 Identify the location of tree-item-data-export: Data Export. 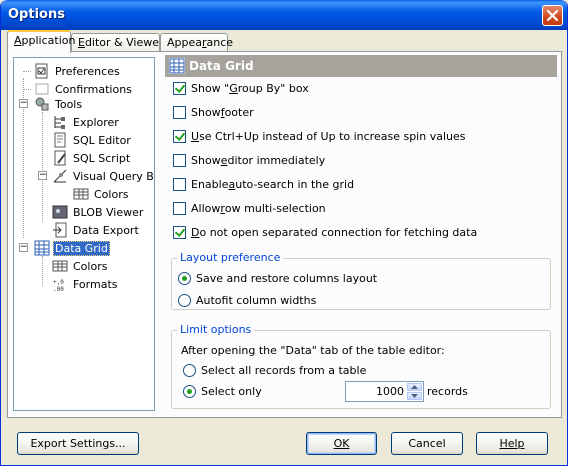
(96, 230).